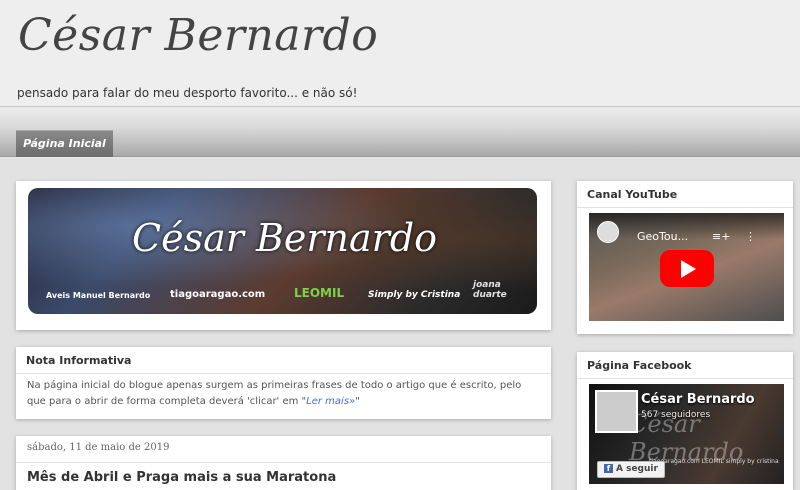  I want to click on widget-title: Nota Informativa, so click(283, 360).